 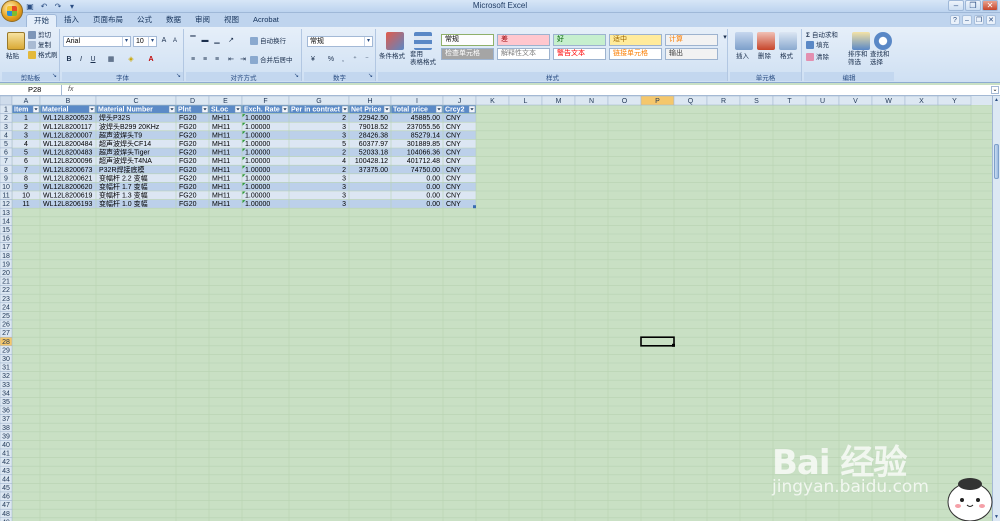 What do you see at coordinates (26, 178) in the screenshot?
I see `table-cell: 8` at bounding box center [26, 178].